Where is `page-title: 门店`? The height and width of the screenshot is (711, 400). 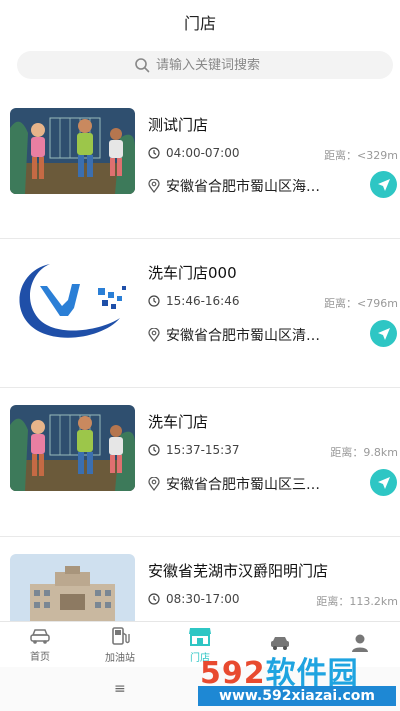
page-title: 门店 is located at coordinates (199, 23).